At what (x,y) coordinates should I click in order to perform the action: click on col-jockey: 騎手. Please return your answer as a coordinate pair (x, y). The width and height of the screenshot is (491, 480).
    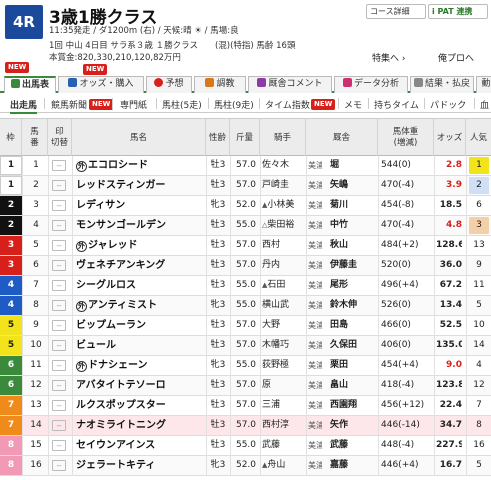
    Looking at the image, I should click on (283, 138).